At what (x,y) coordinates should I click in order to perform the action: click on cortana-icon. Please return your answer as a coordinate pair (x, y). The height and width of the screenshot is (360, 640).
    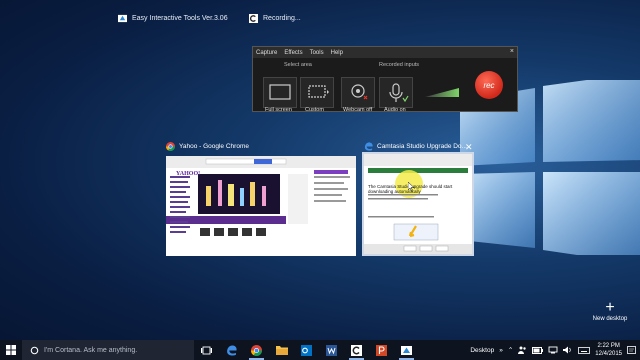
    Looking at the image, I should click on (34, 350).